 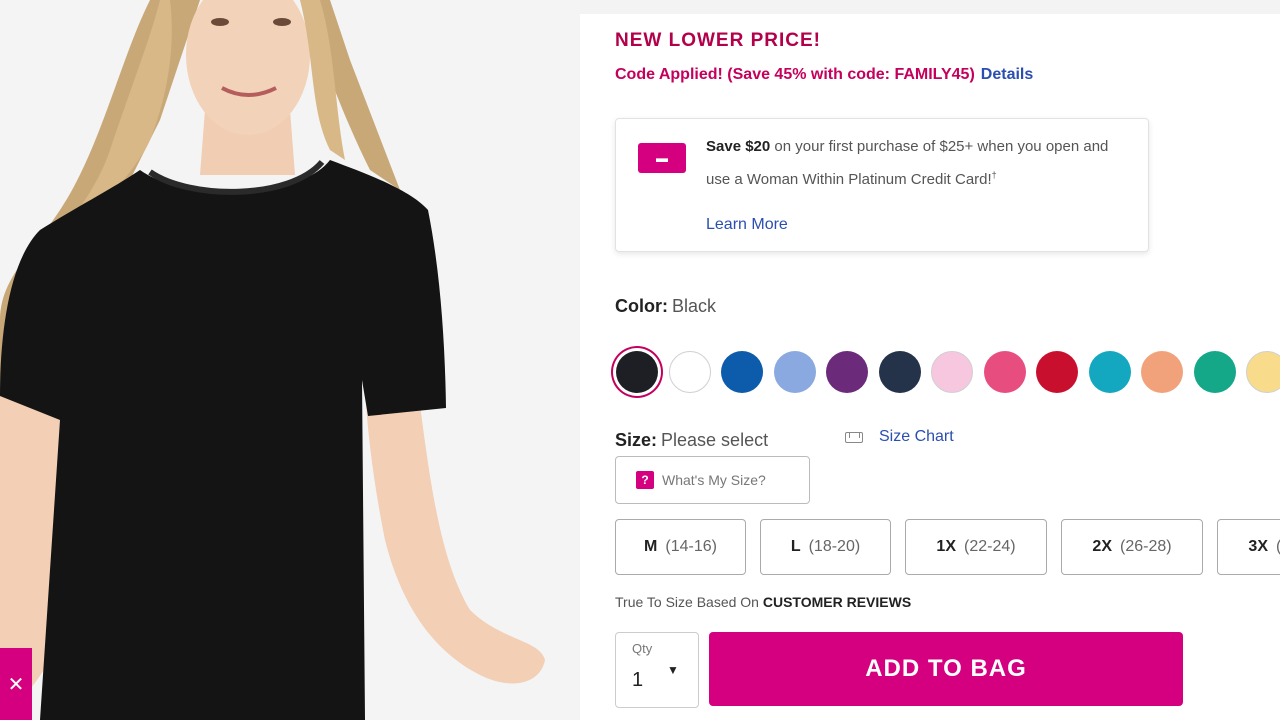 What do you see at coordinates (689, 372) in the screenshot?
I see `color-swatch-white` at bounding box center [689, 372].